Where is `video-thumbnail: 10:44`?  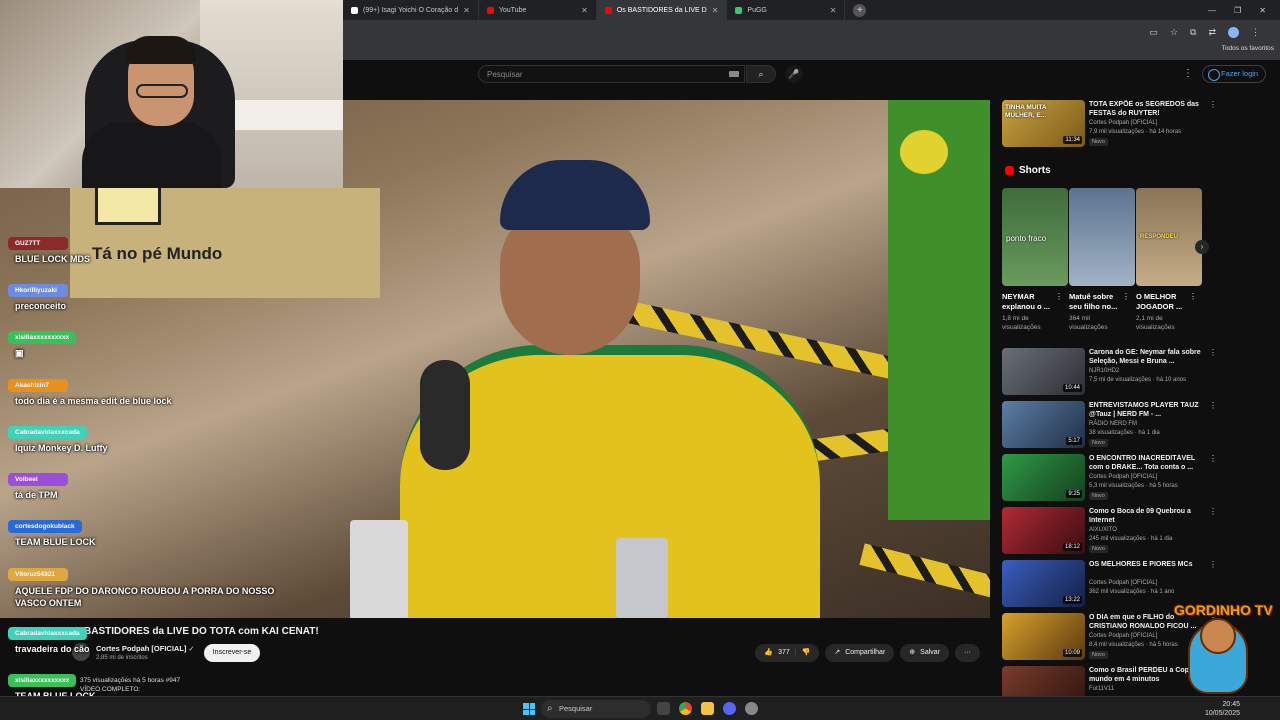 video-thumbnail: 10:44 is located at coordinates (1043, 371).